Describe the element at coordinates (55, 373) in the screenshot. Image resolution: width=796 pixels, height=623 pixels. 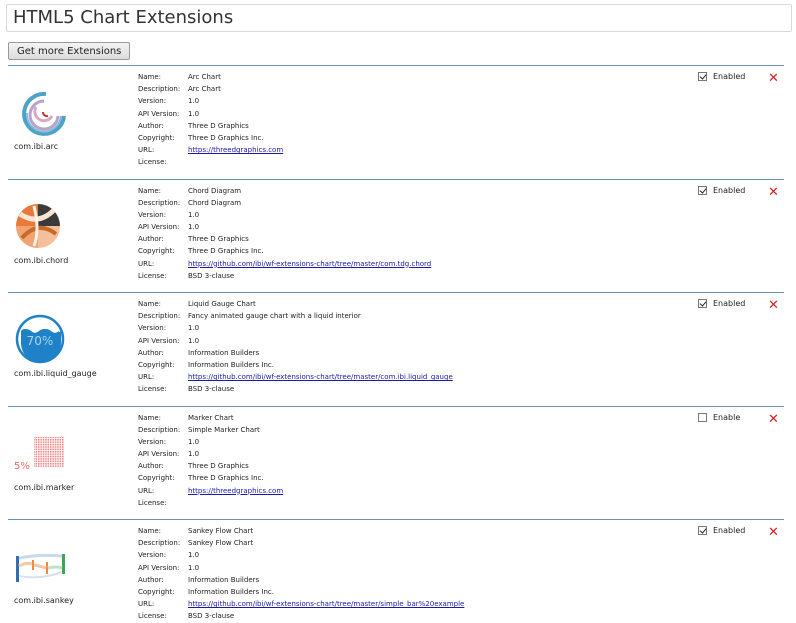
I see `extension-id: com.ibi.liquid_gauge` at that location.